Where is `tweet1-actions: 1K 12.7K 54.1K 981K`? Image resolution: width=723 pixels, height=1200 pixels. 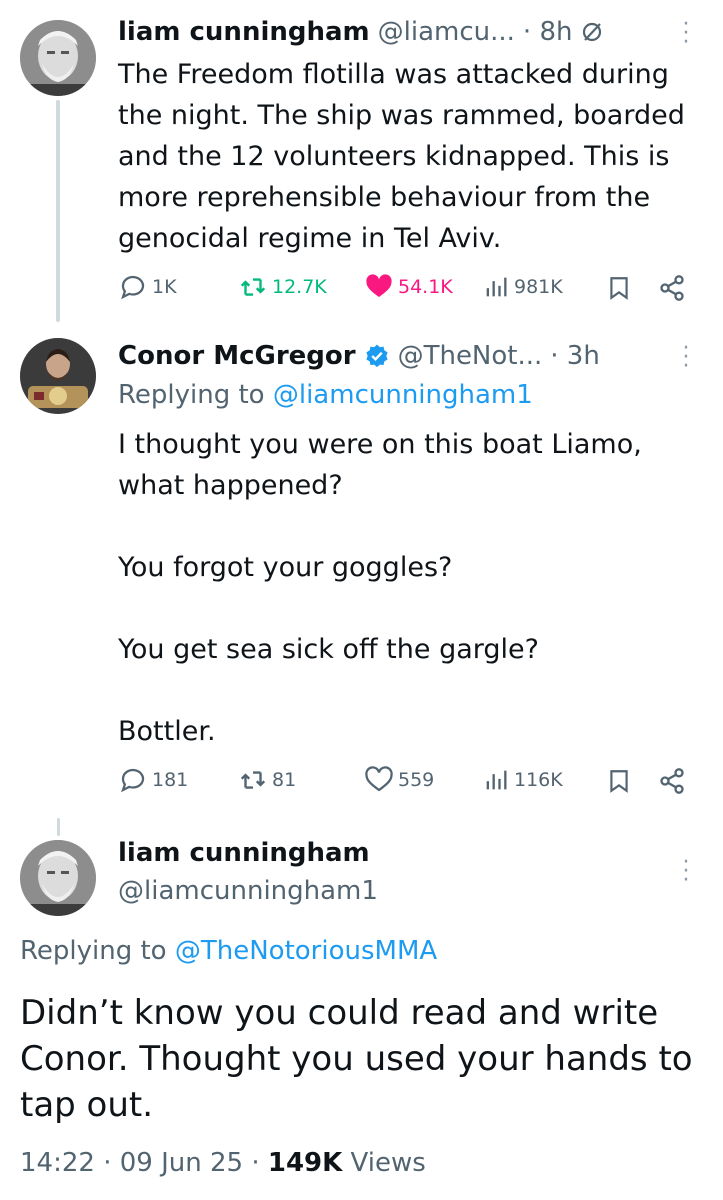 tweet1-actions: 1K 12.7K 54.1K 981K is located at coordinates (408, 288).